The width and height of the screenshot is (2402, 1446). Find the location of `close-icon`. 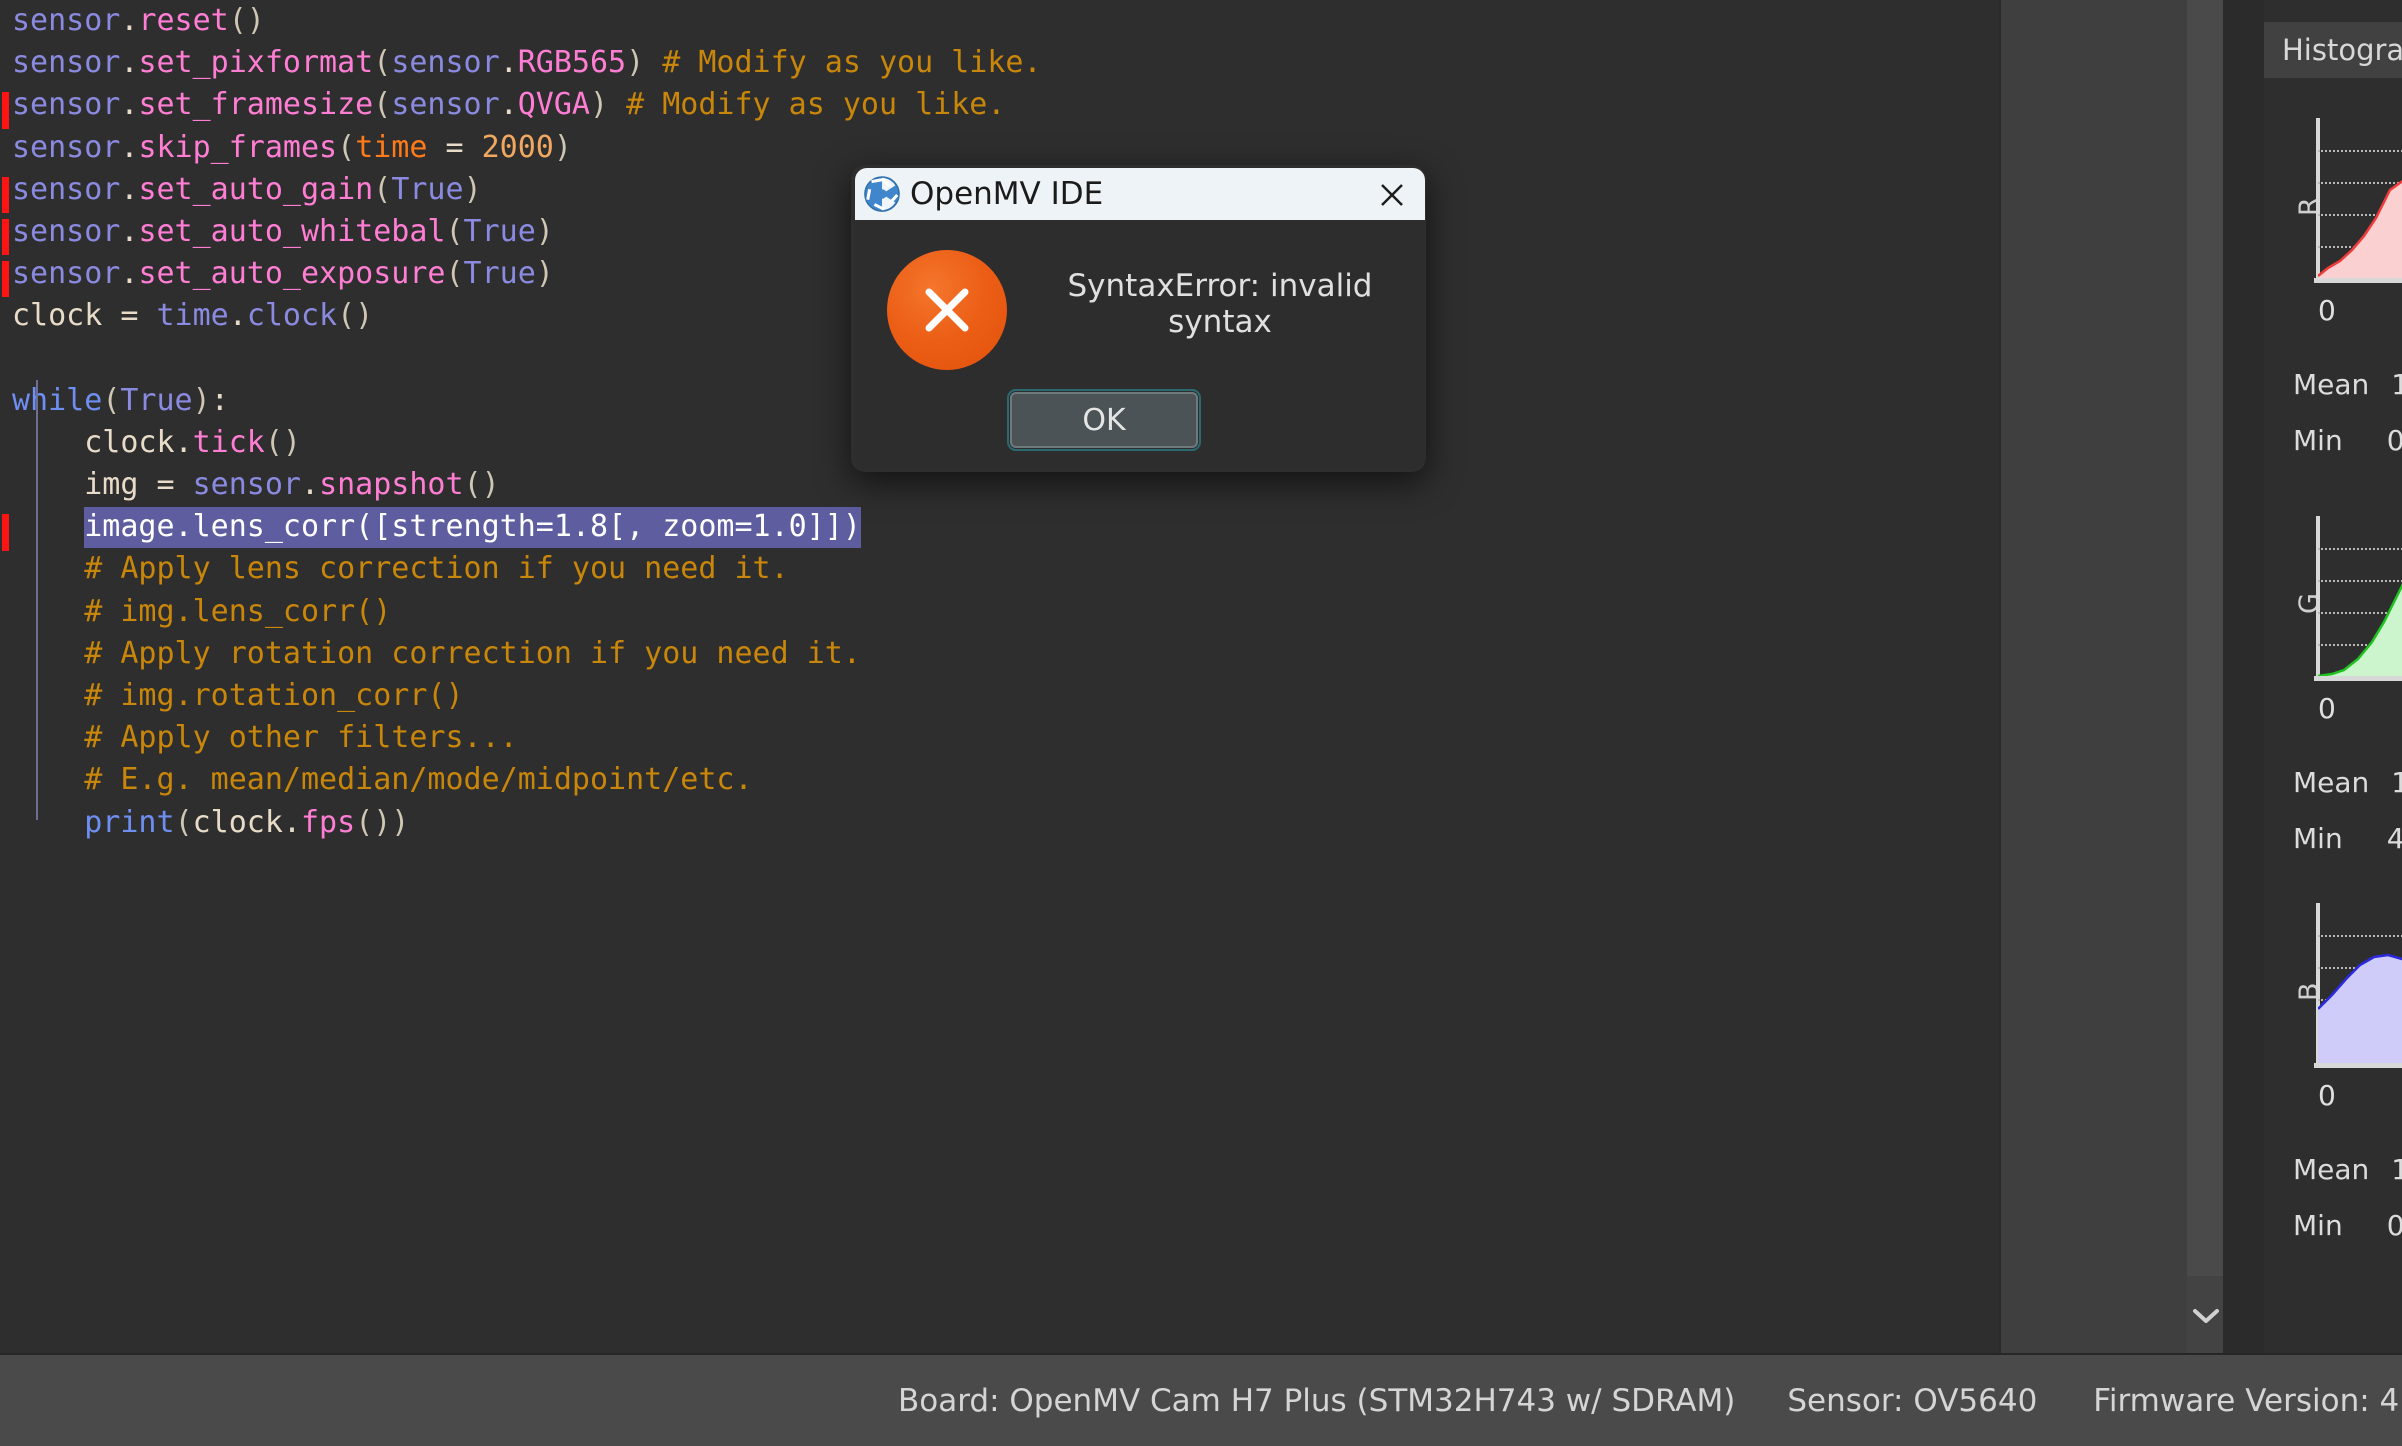

close-icon is located at coordinates (1392, 195).